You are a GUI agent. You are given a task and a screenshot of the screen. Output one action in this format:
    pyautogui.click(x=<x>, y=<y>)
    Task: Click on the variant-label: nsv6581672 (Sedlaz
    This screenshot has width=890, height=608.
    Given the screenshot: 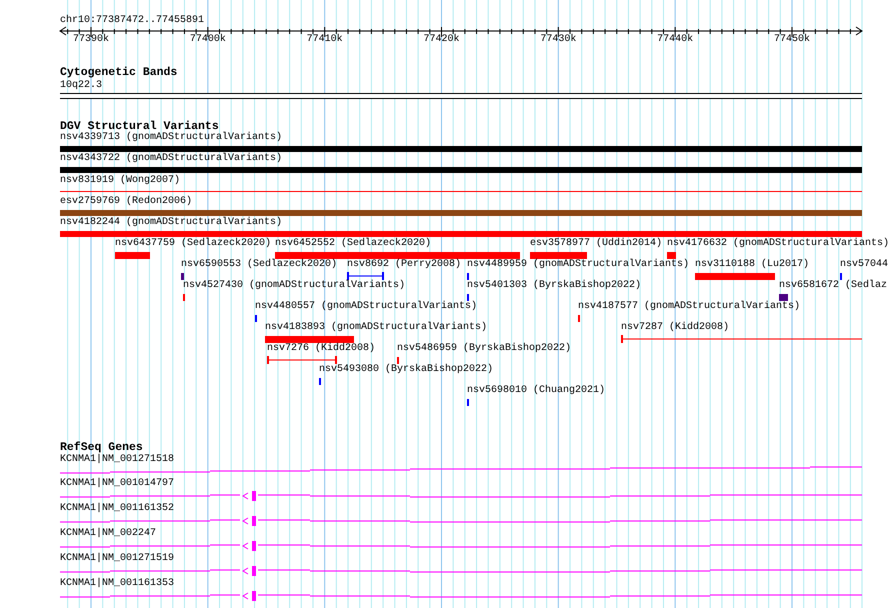 What is the action you would take?
    pyautogui.click(x=833, y=286)
    